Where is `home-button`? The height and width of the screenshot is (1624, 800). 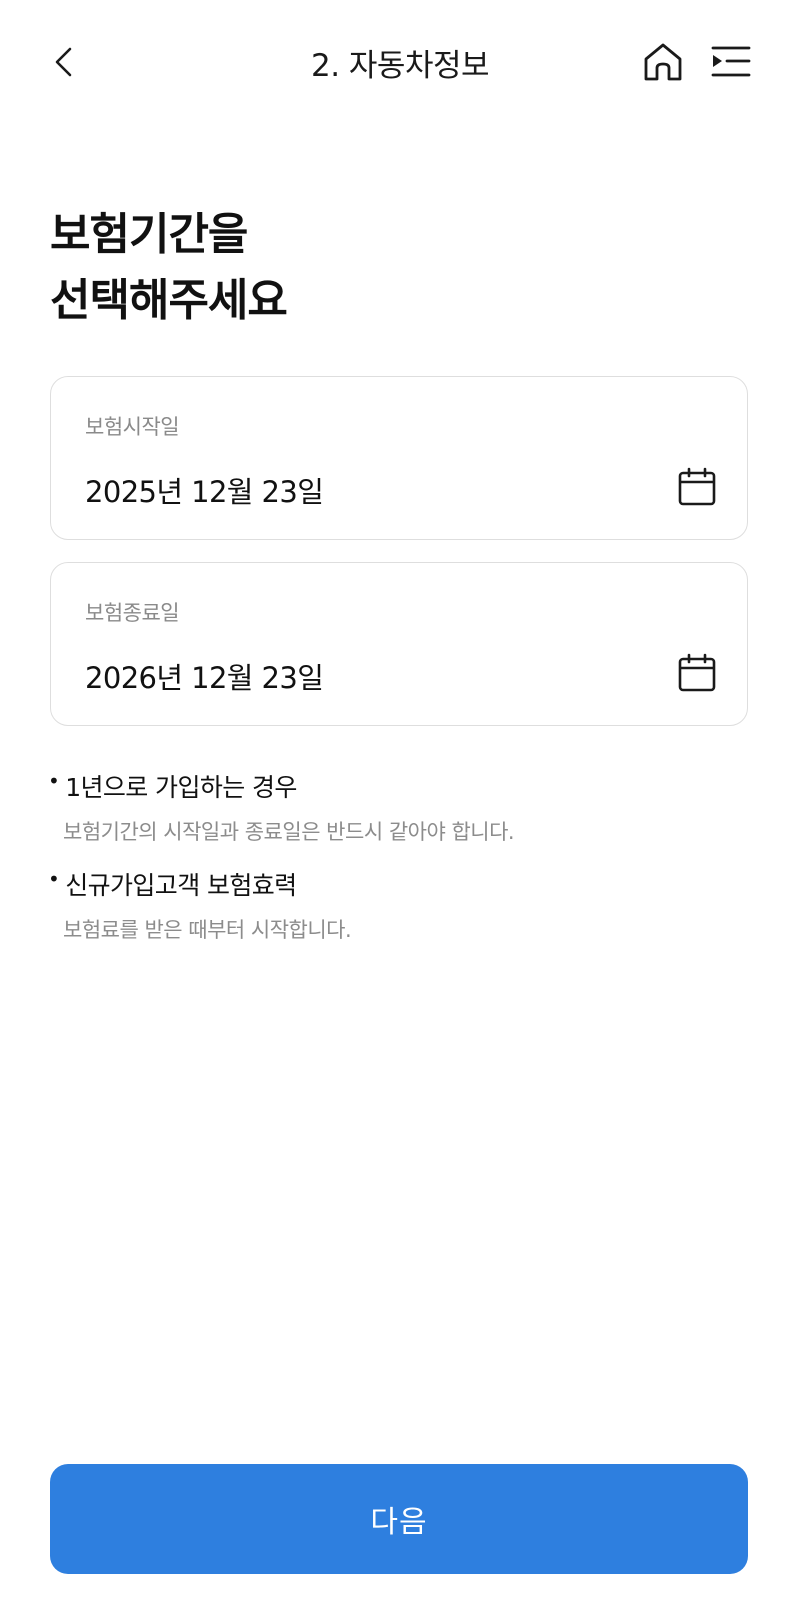
home-button is located at coordinates (663, 62).